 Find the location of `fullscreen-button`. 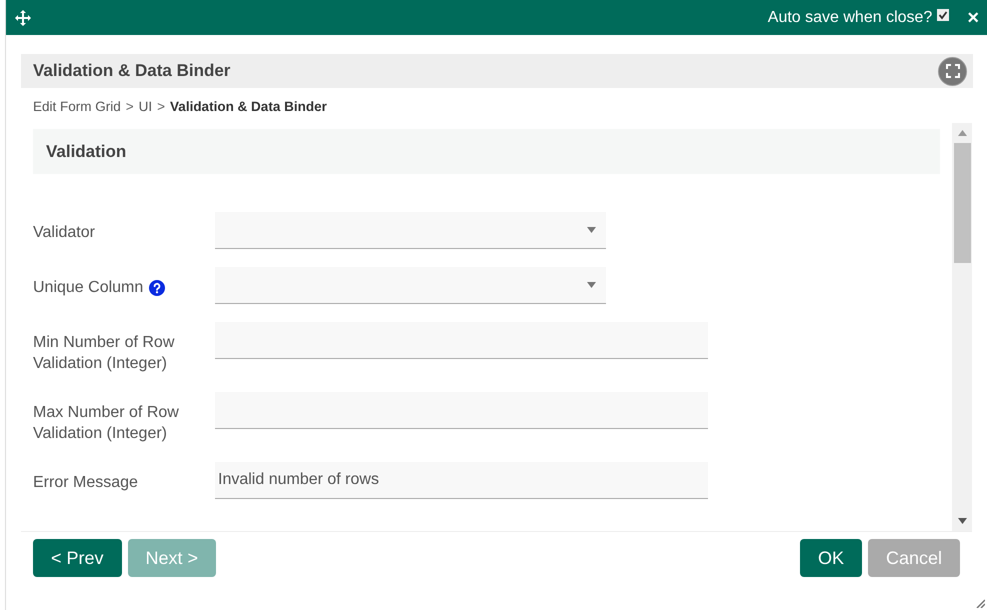

fullscreen-button is located at coordinates (952, 71).